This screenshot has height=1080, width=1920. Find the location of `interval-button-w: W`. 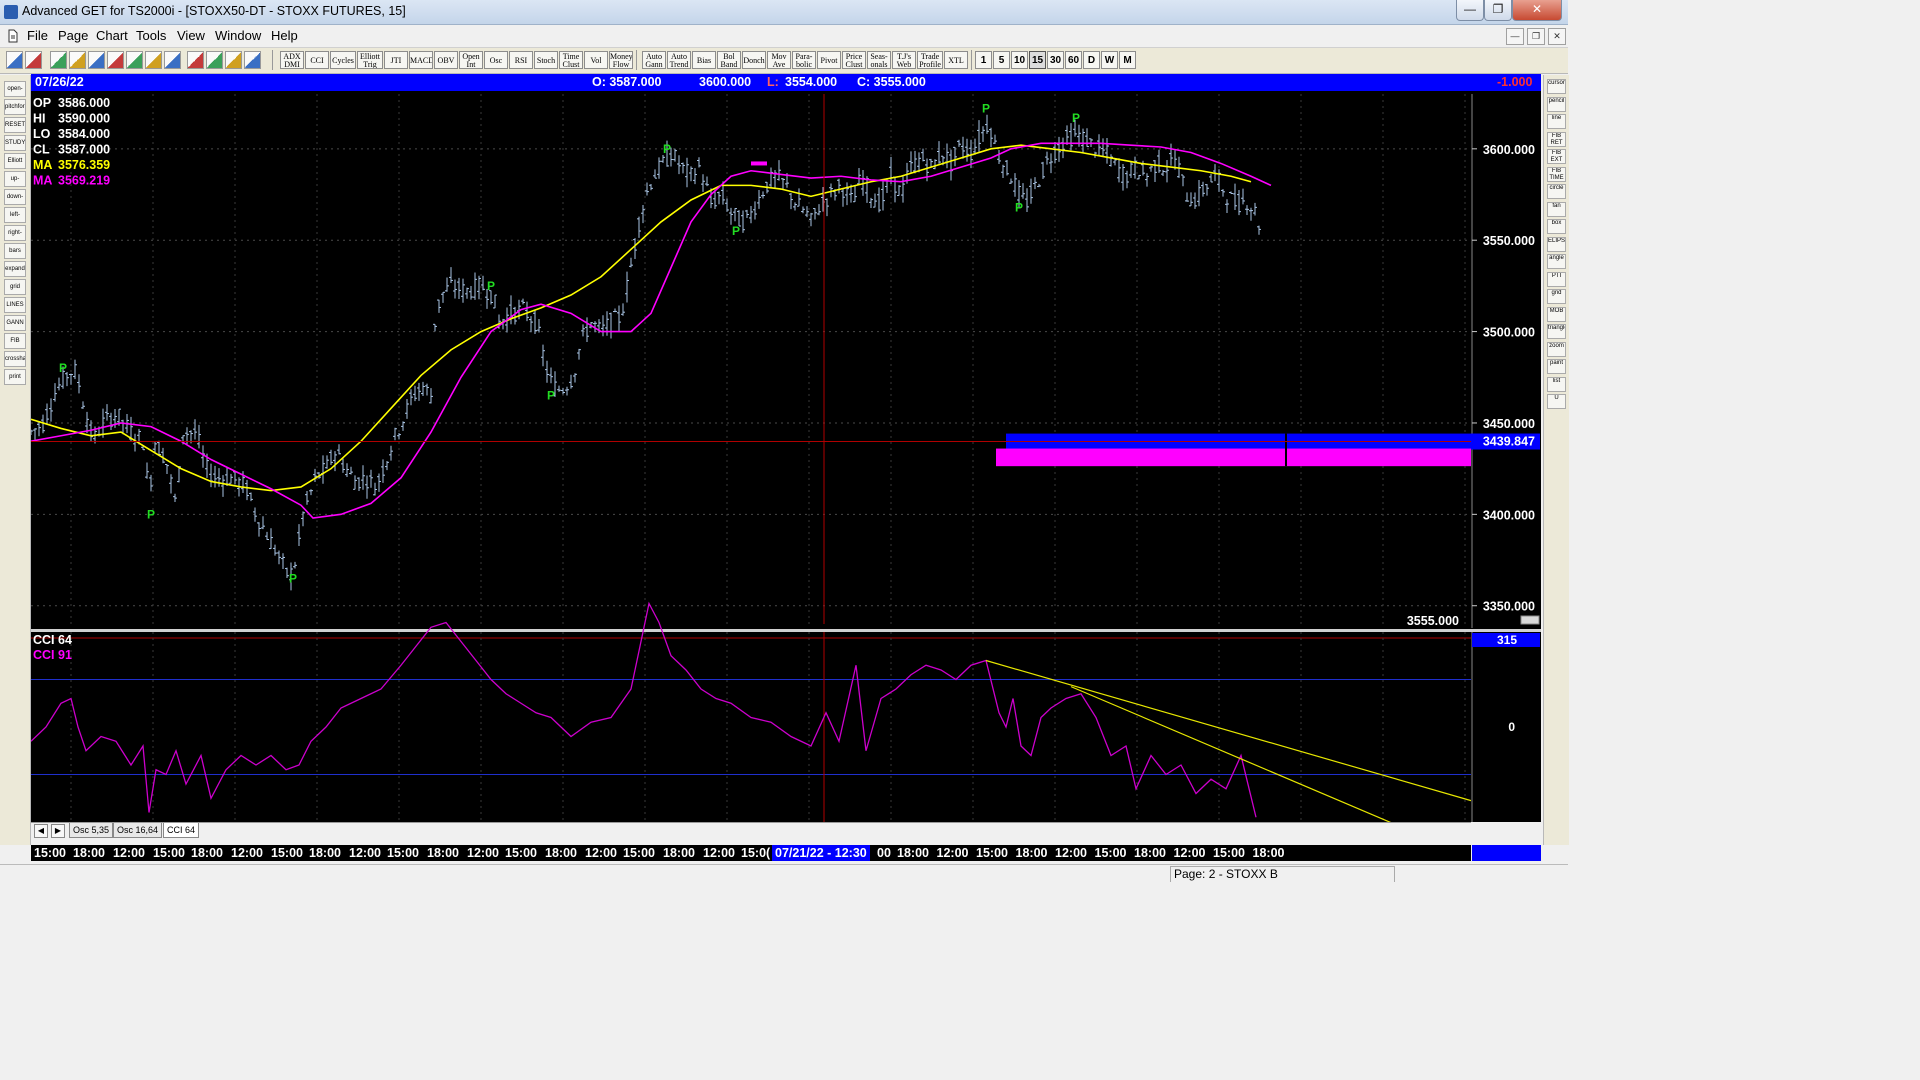

interval-button-w: W is located at coordinates (1109, 60).